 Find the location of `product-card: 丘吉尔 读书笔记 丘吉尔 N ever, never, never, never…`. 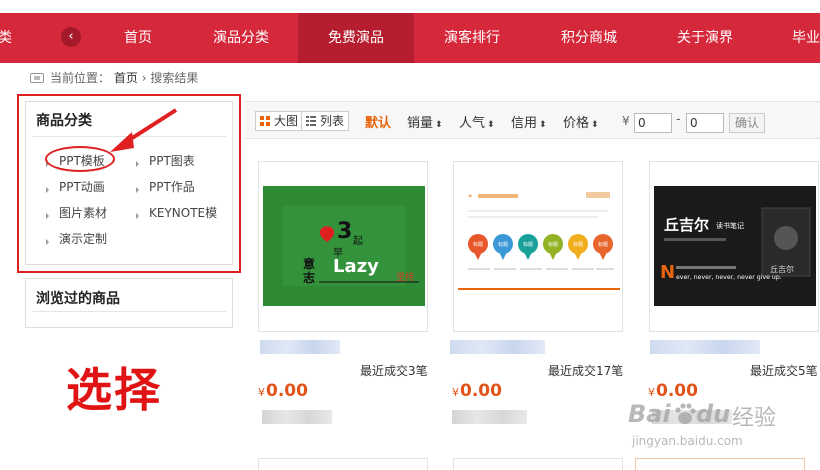

product-card: 丘吉尔 读书笔记 丘吉尔 N ever, never, never, never… is located at coordinates (734, 246).